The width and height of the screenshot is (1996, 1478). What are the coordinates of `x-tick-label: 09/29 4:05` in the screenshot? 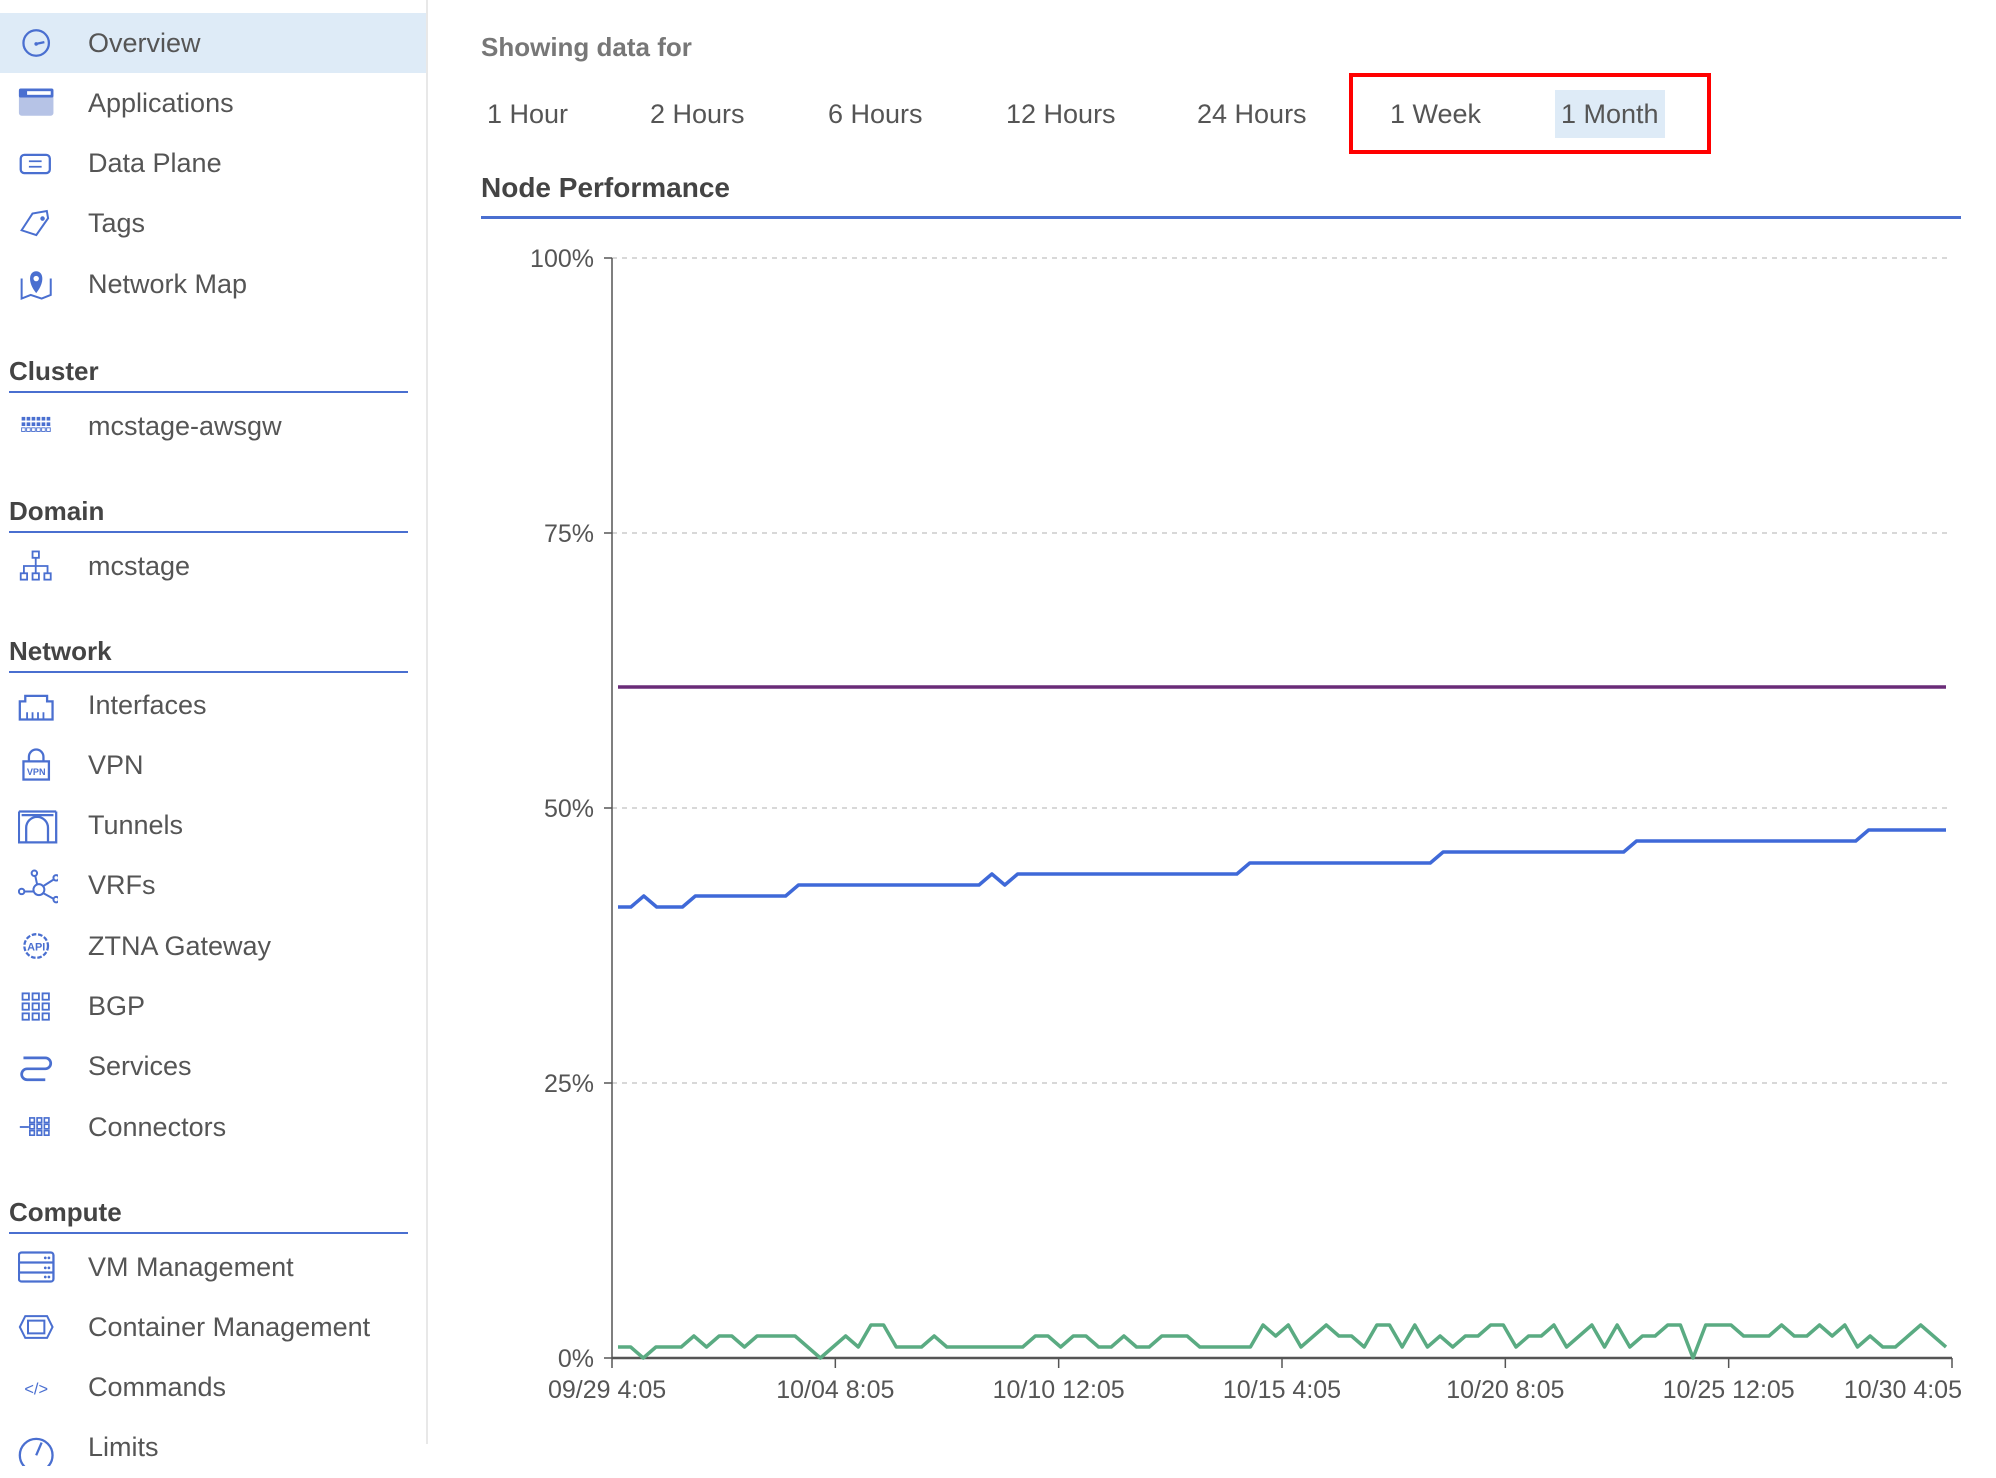 It's located at (607, 1390).